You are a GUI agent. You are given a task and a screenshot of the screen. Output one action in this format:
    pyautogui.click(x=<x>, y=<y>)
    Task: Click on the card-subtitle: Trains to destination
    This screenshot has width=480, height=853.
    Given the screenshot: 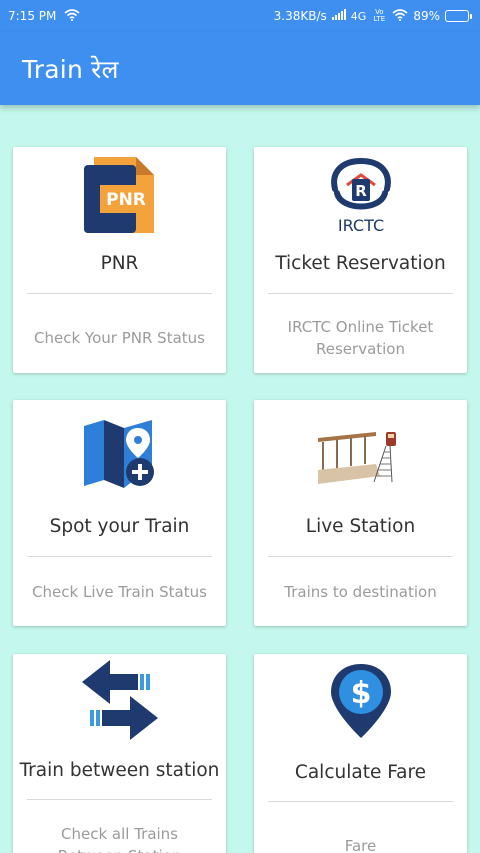 What is the action you would take?
    pyautogui.click(x=360, y=592)
    